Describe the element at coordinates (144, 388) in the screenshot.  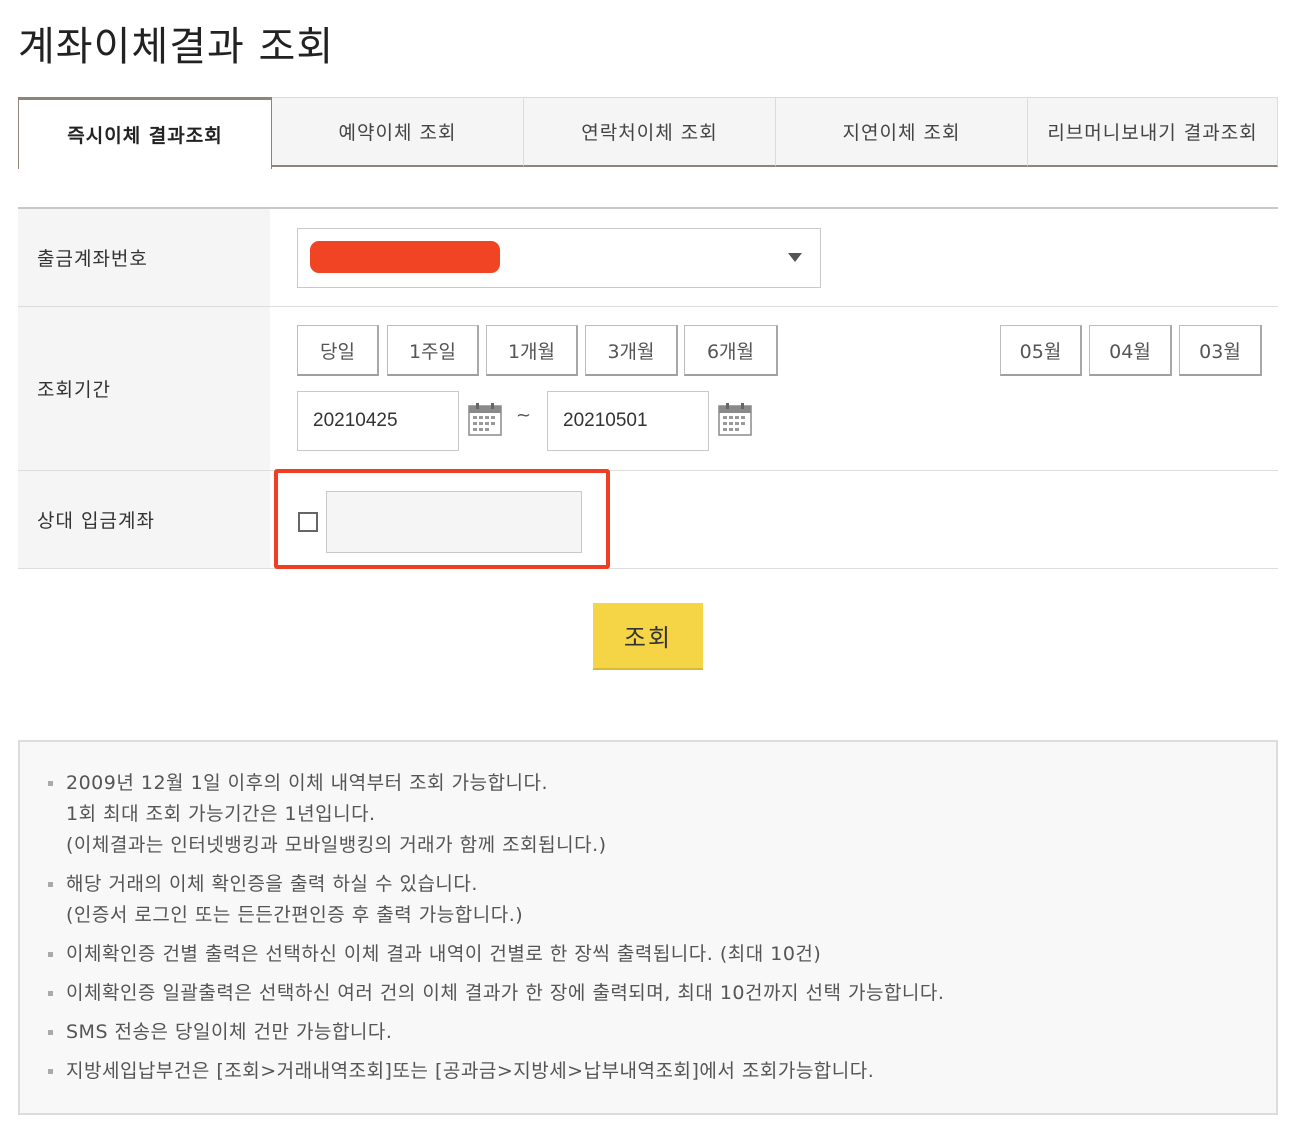
I see `period-label: 조회기간` at that location.